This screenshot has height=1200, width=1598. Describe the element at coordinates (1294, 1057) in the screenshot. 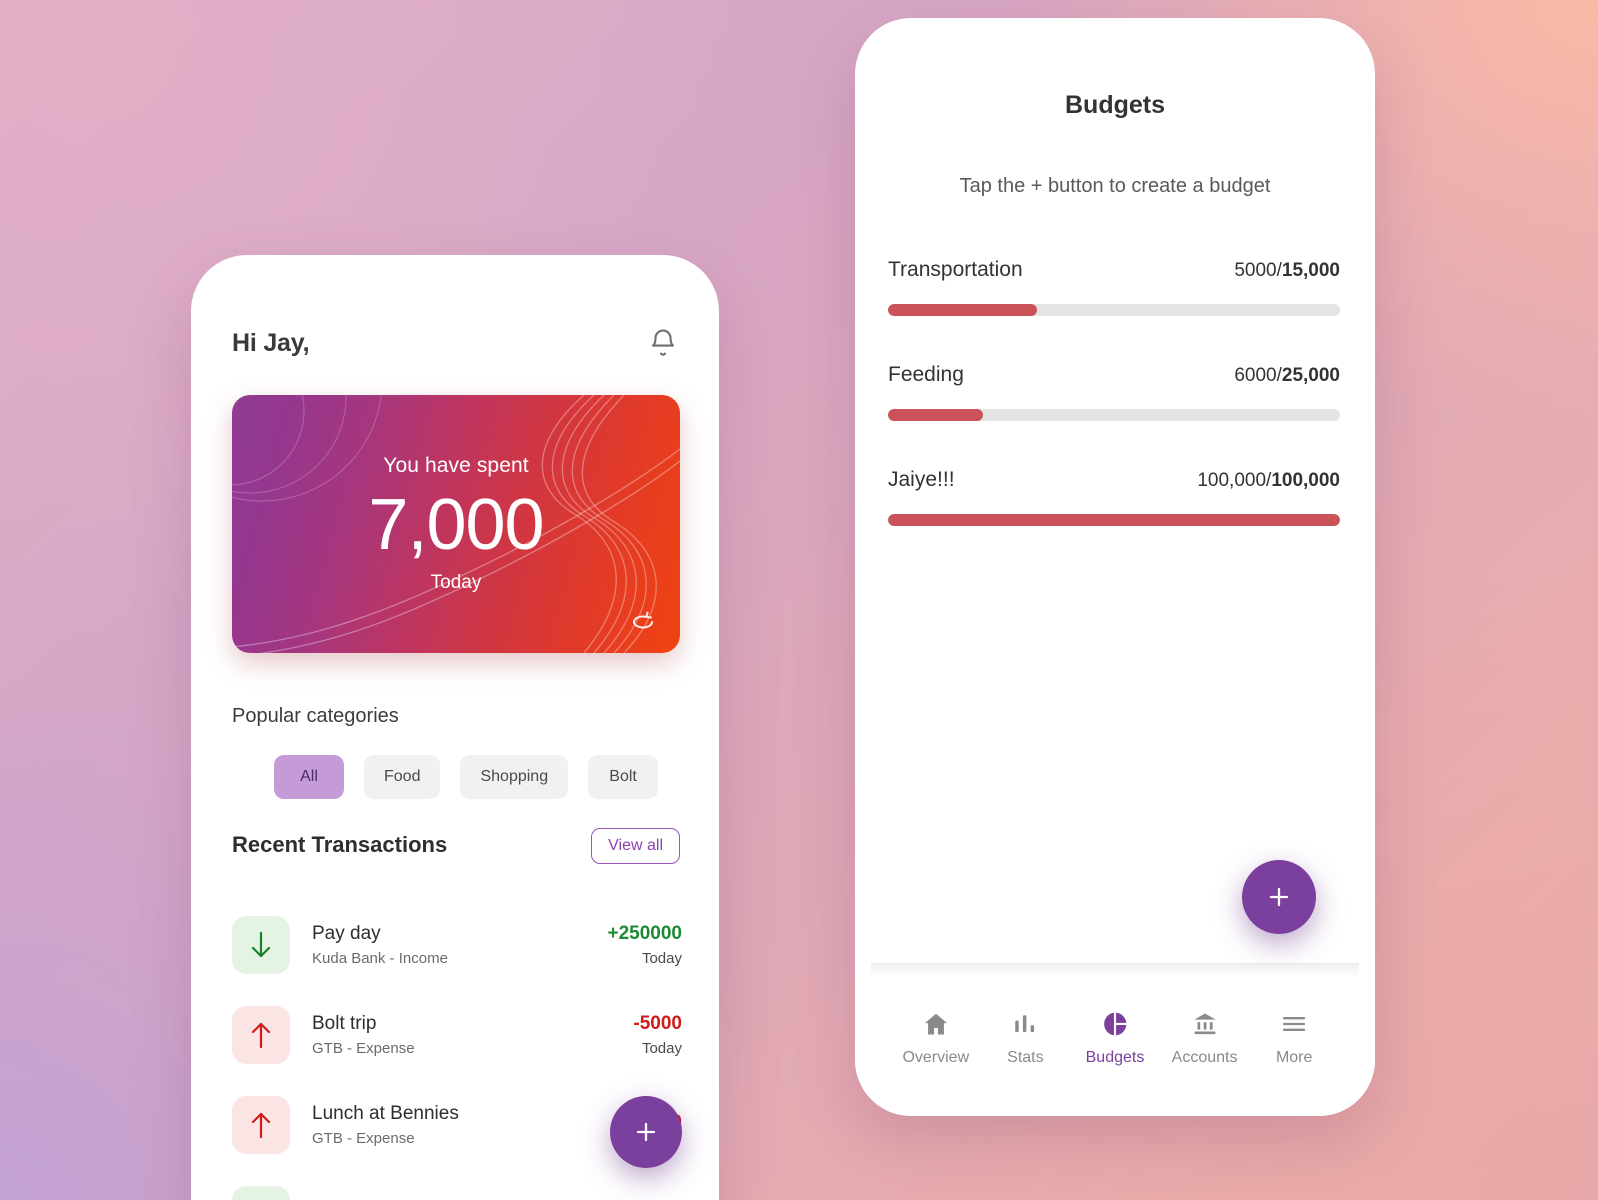

I see `nav-label: More` at that location.